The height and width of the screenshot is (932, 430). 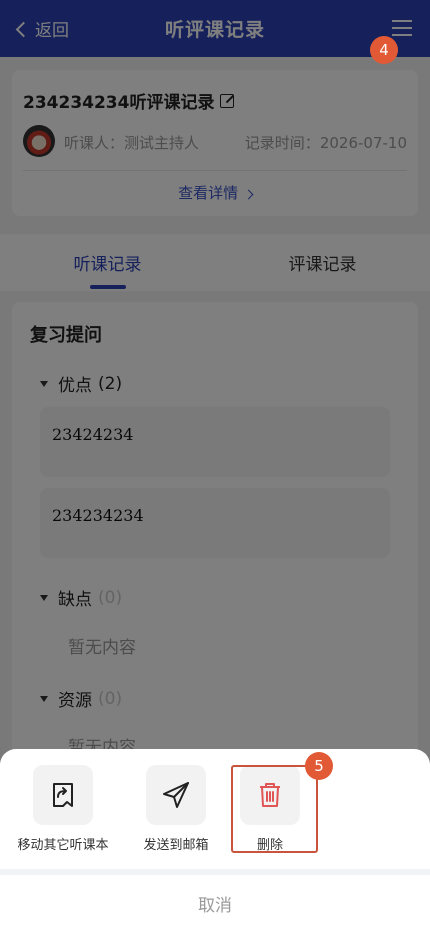 I want to click on send-to-email-button: 发送到邮箱, so click(x=176, y=809).